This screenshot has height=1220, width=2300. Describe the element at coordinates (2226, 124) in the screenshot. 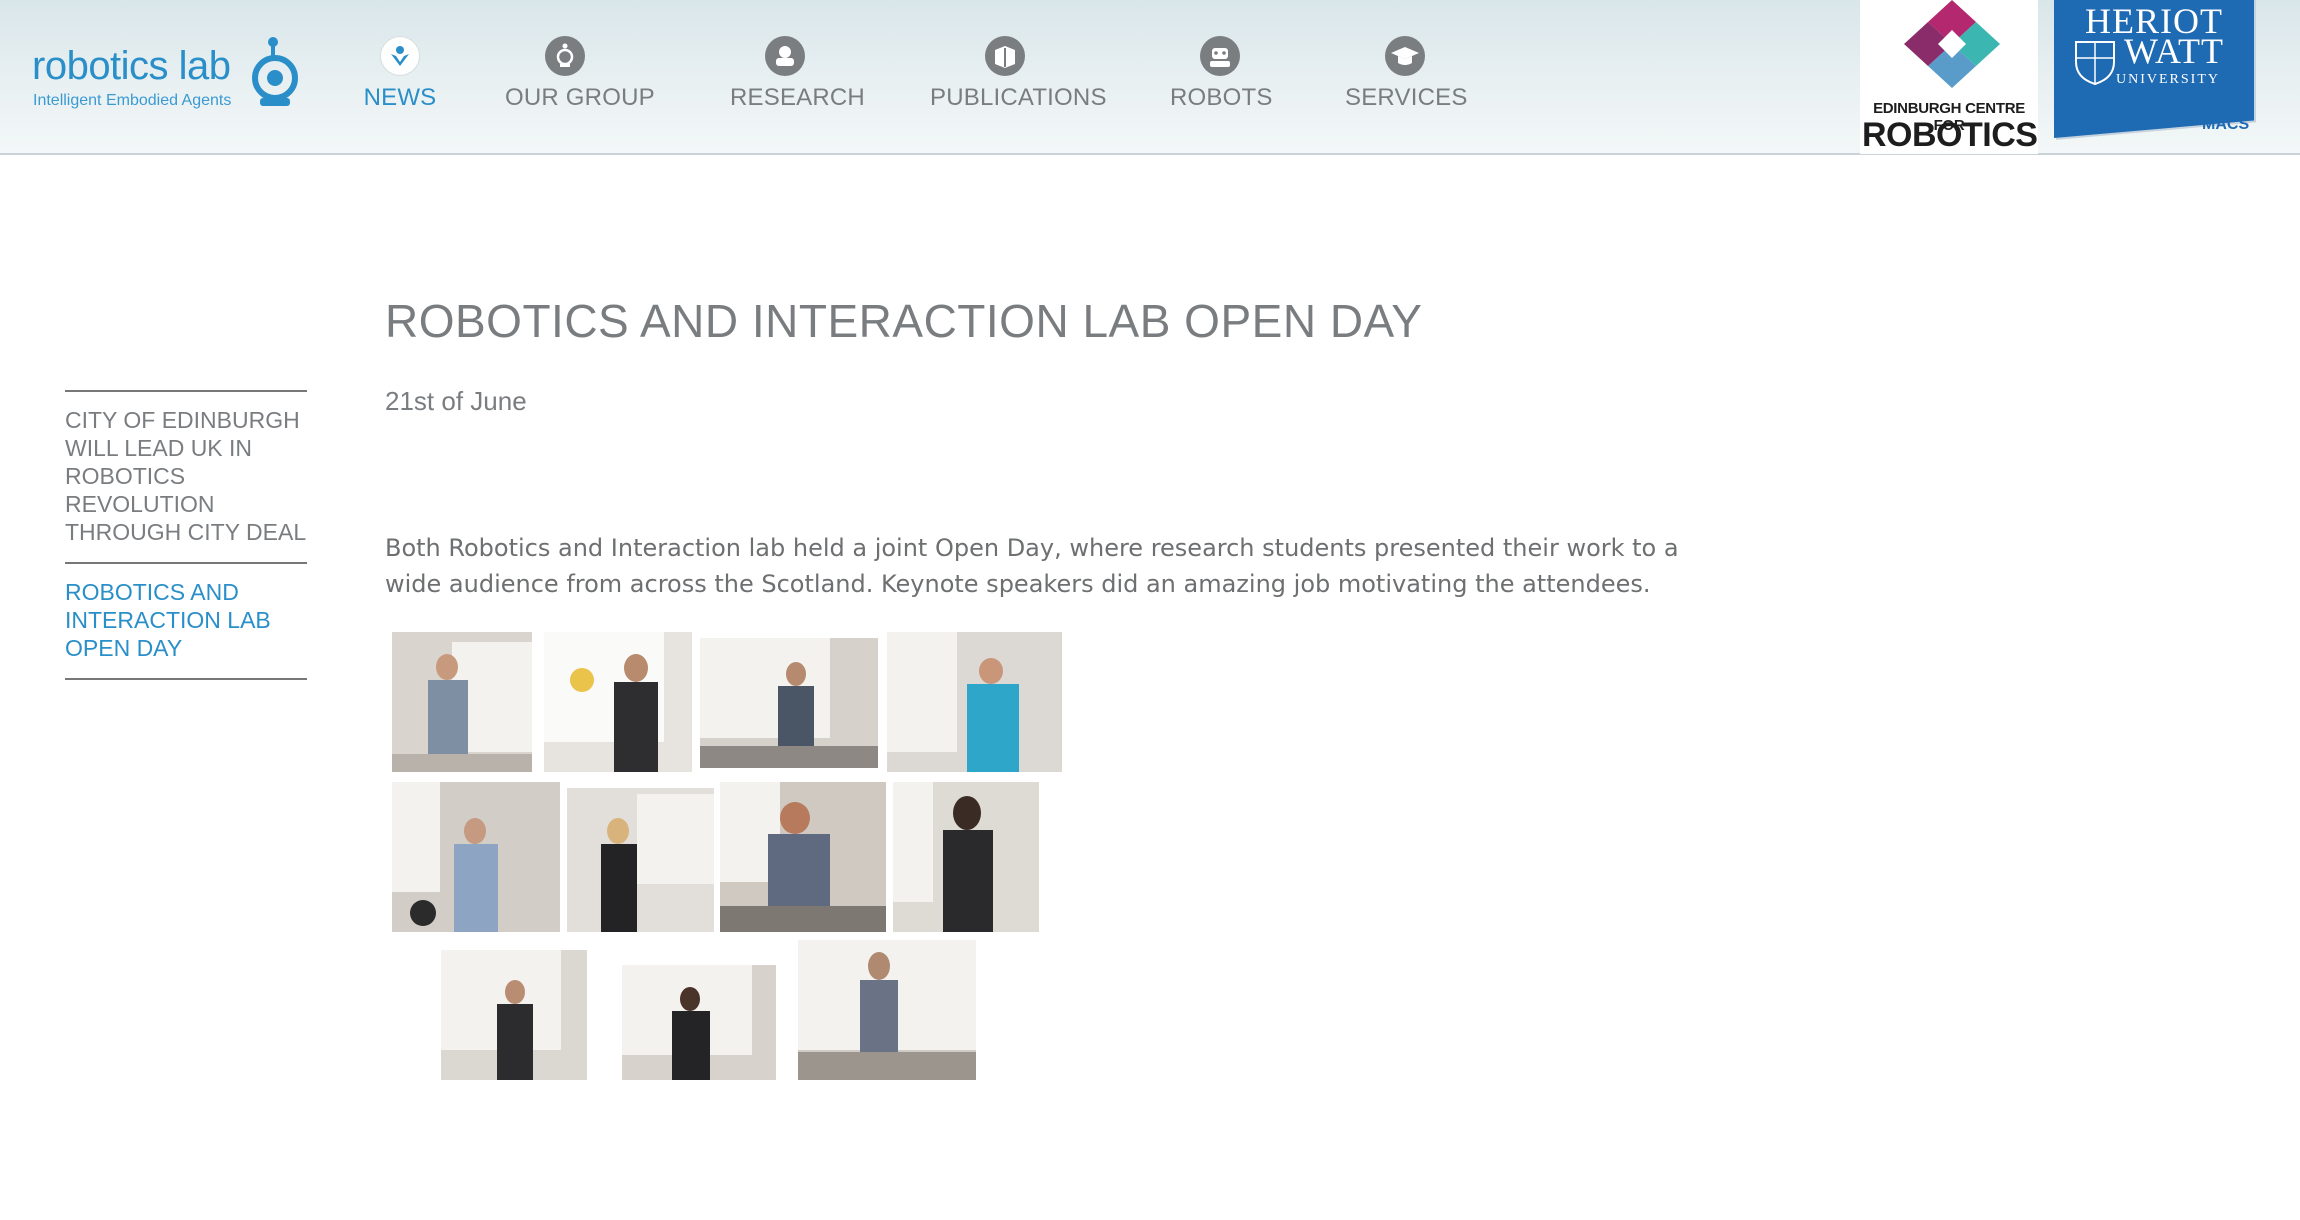

I see `hw-logo-dept: MACS` at that location.